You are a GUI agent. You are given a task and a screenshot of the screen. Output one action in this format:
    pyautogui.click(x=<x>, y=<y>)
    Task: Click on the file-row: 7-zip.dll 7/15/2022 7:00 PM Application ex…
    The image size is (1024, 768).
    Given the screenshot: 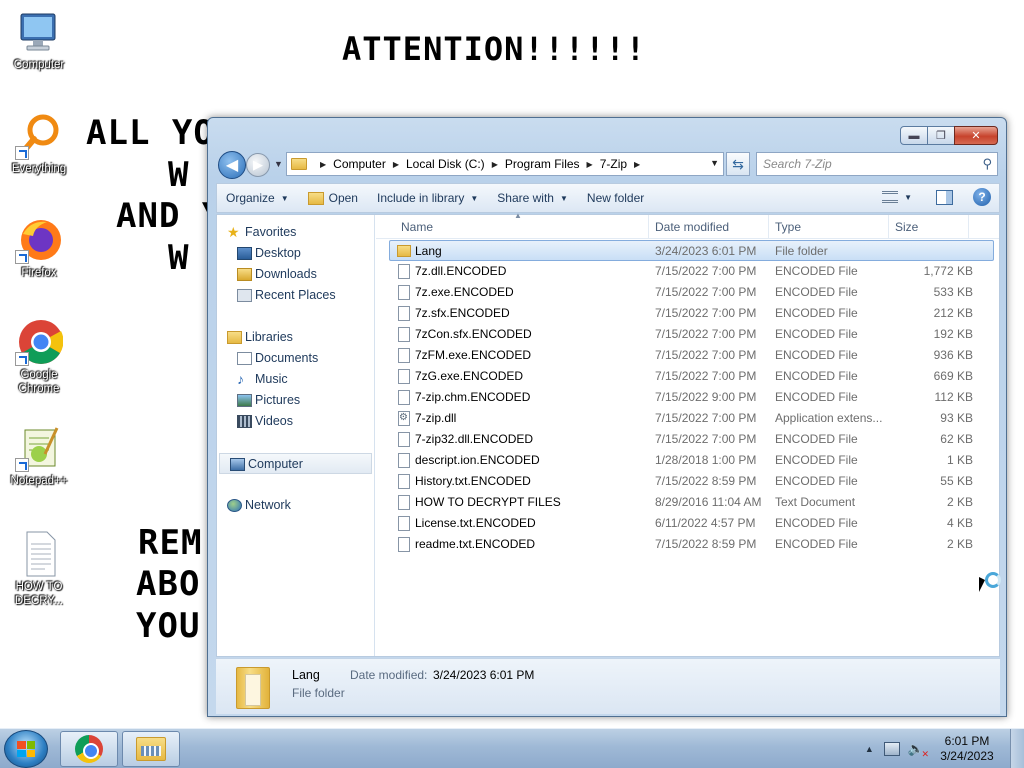 What is the action you would take?
    pyautogui.click(x=687, y=418)
    